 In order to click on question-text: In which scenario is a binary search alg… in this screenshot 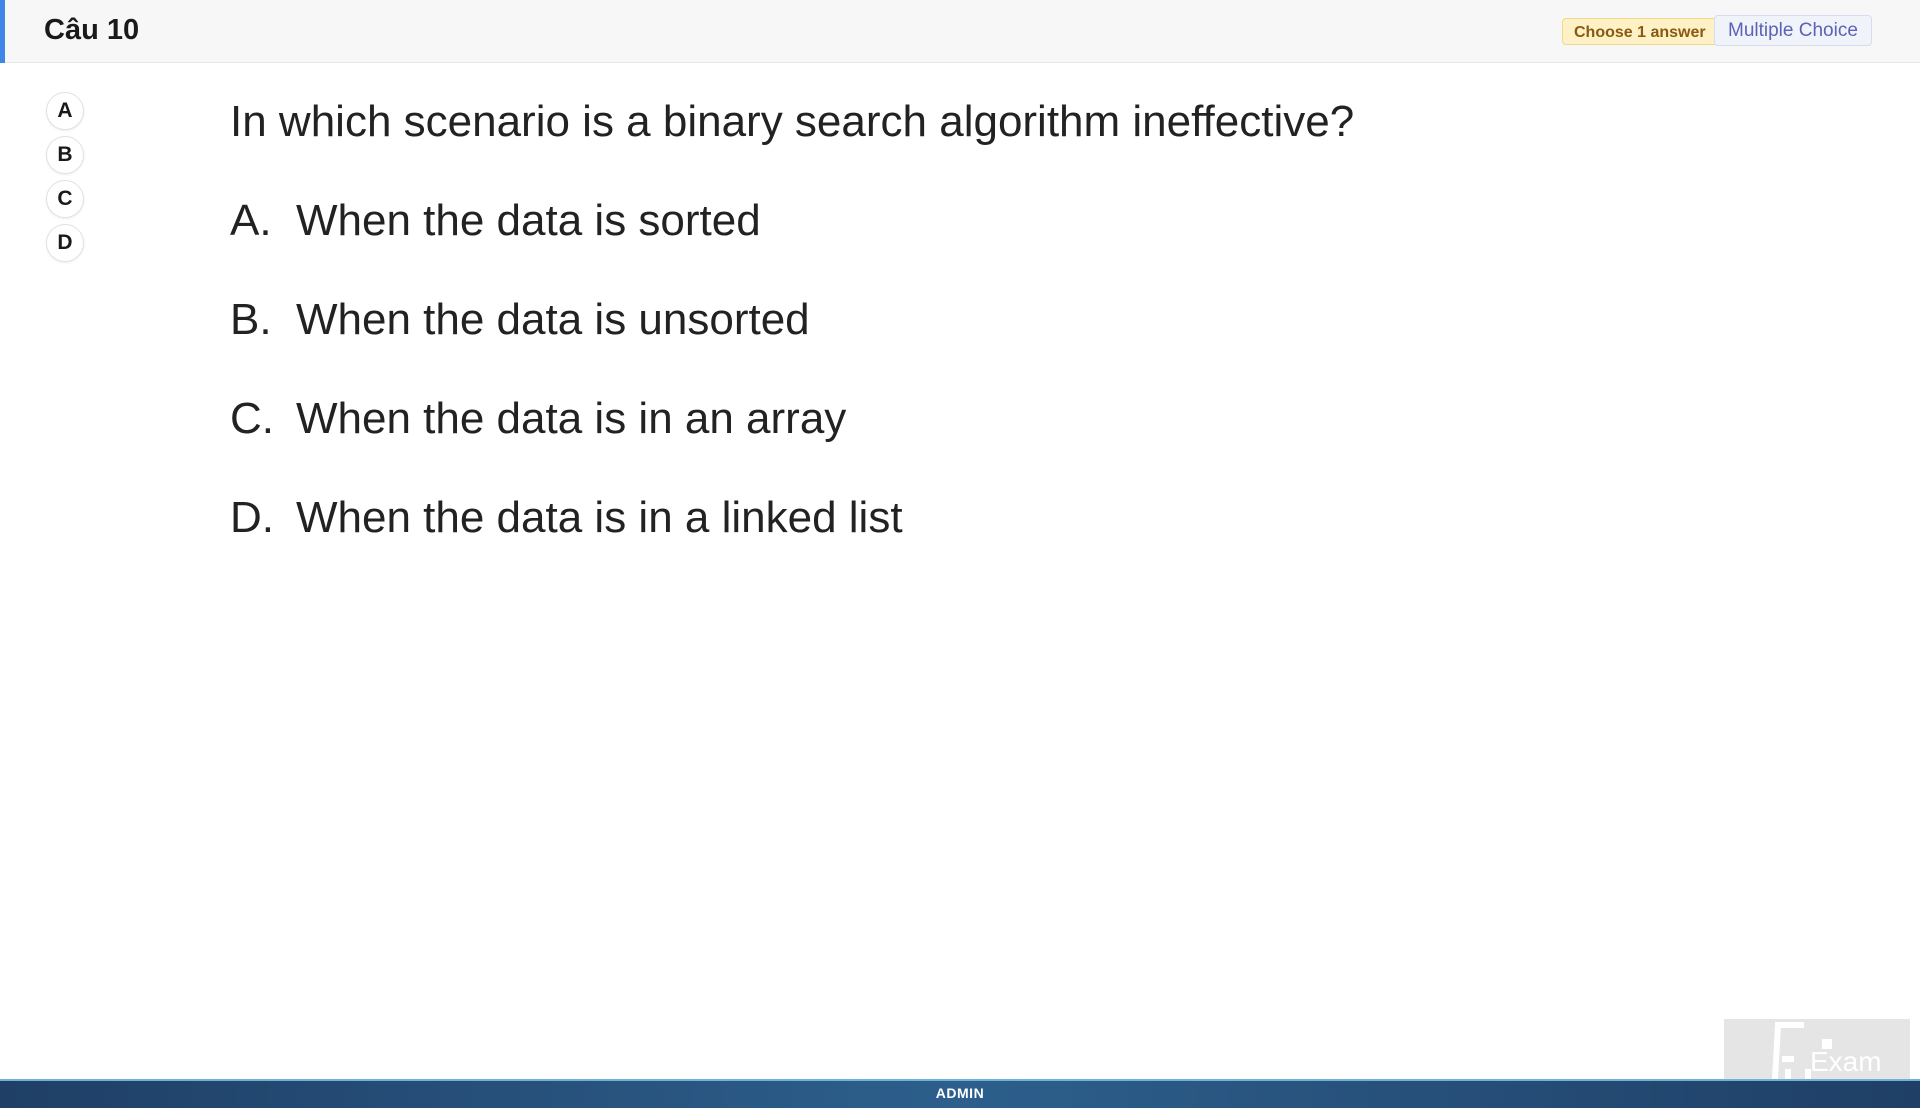, I will do `click(792, 121)`.